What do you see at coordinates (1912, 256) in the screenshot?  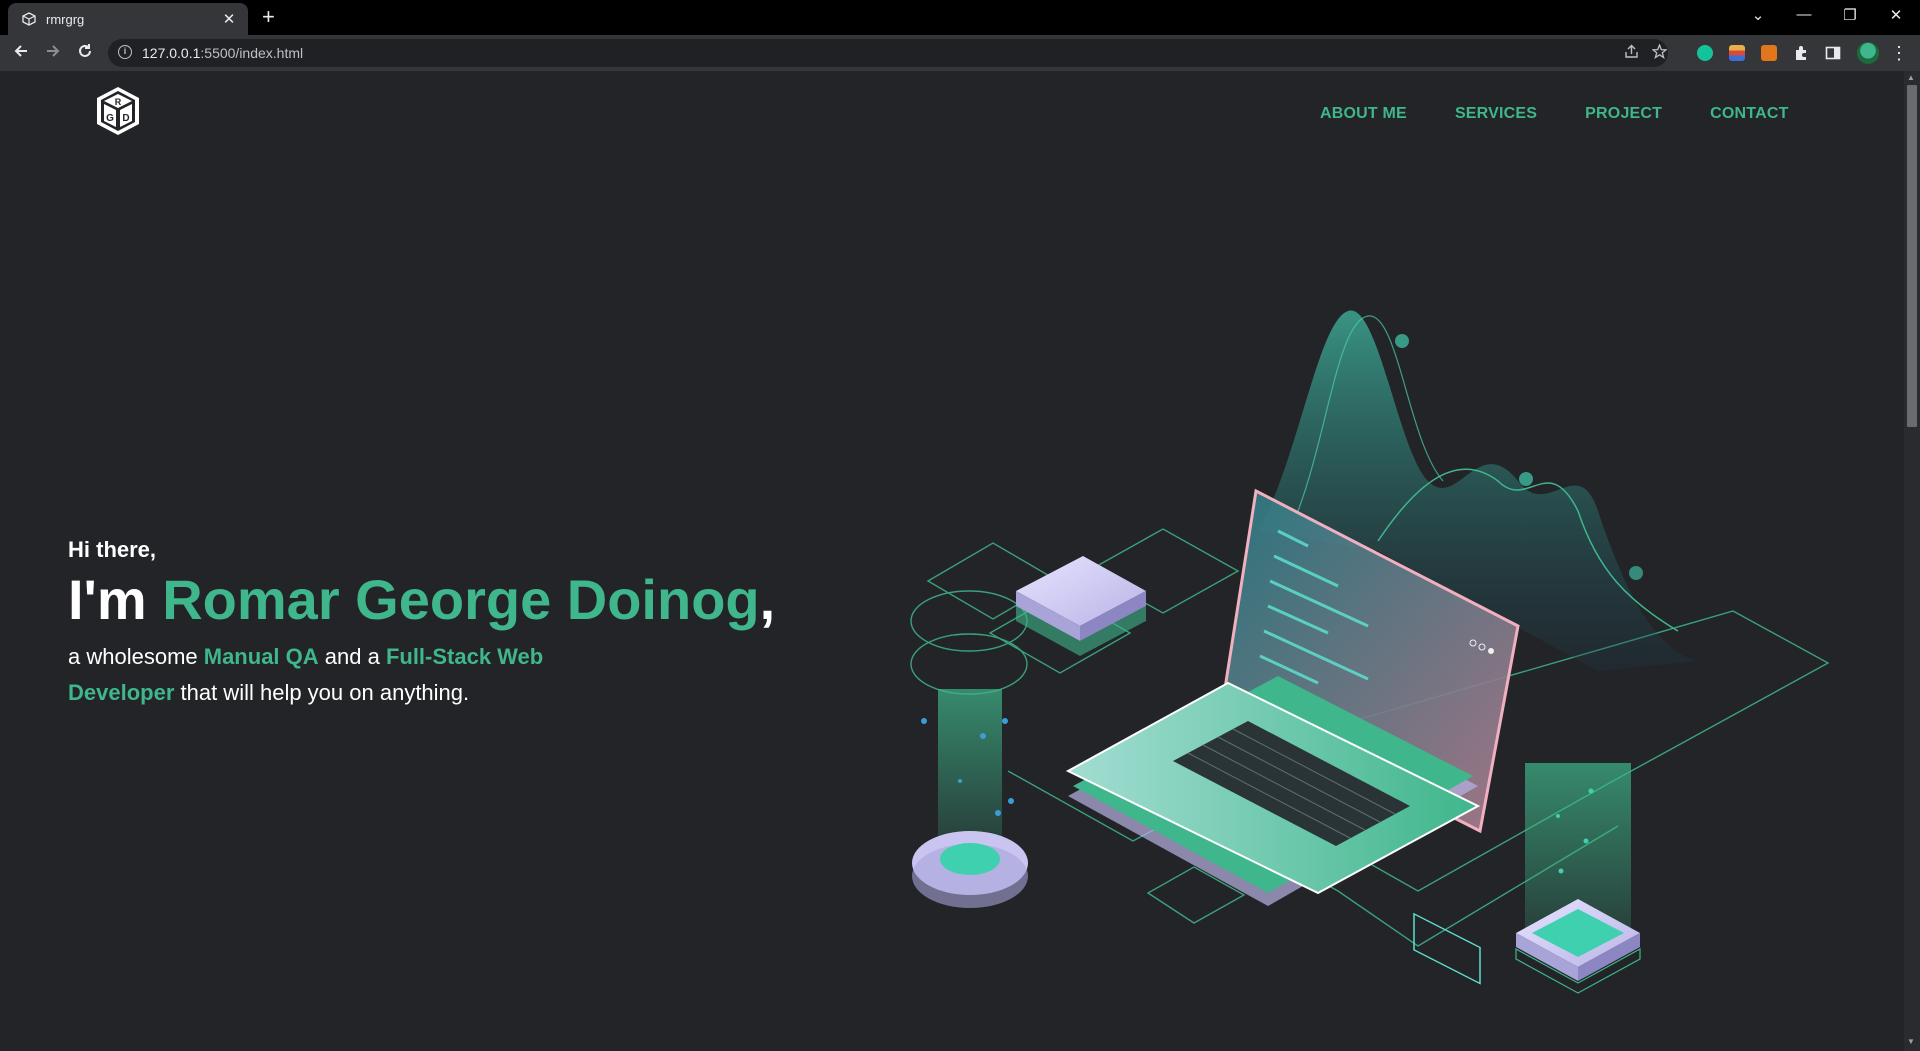 I see `scroll-thumb` at bounding box center [1912, 256].